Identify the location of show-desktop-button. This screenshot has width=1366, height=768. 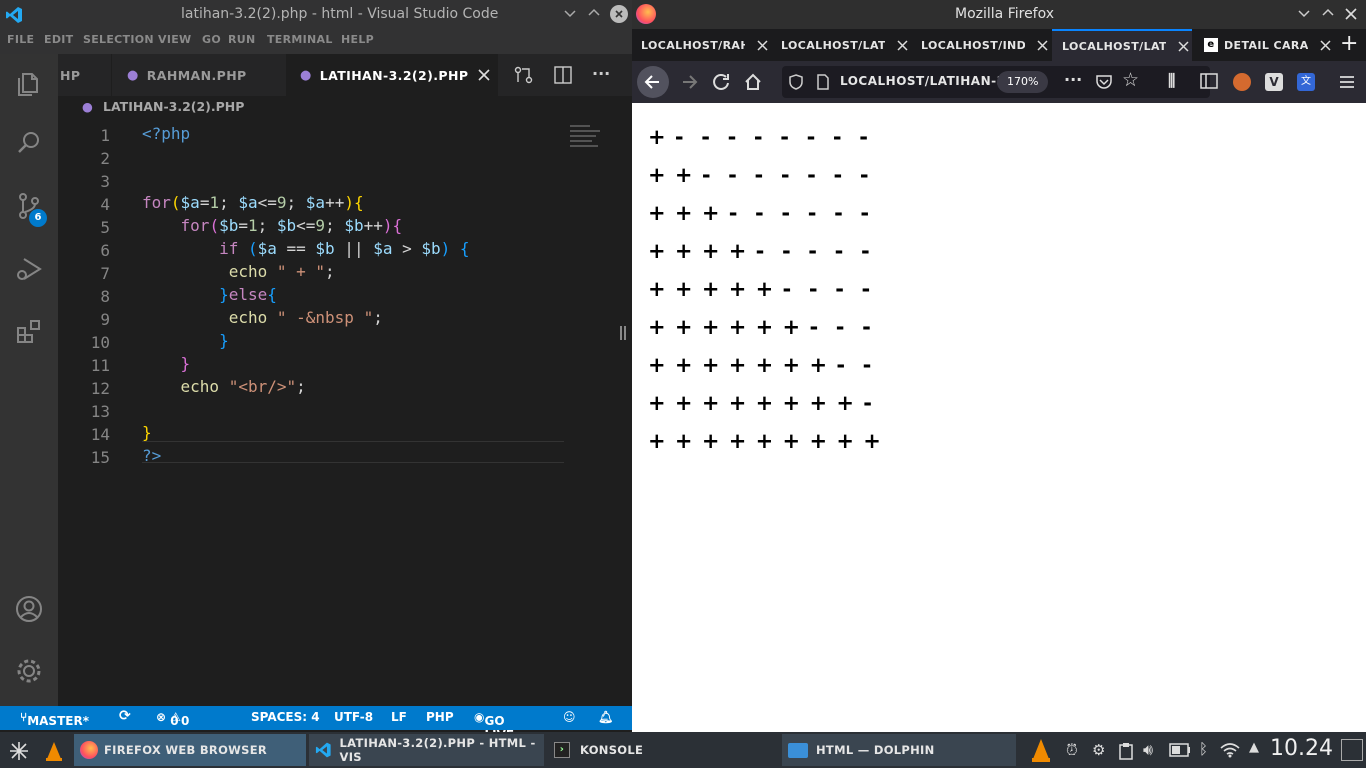
(1352, 750).